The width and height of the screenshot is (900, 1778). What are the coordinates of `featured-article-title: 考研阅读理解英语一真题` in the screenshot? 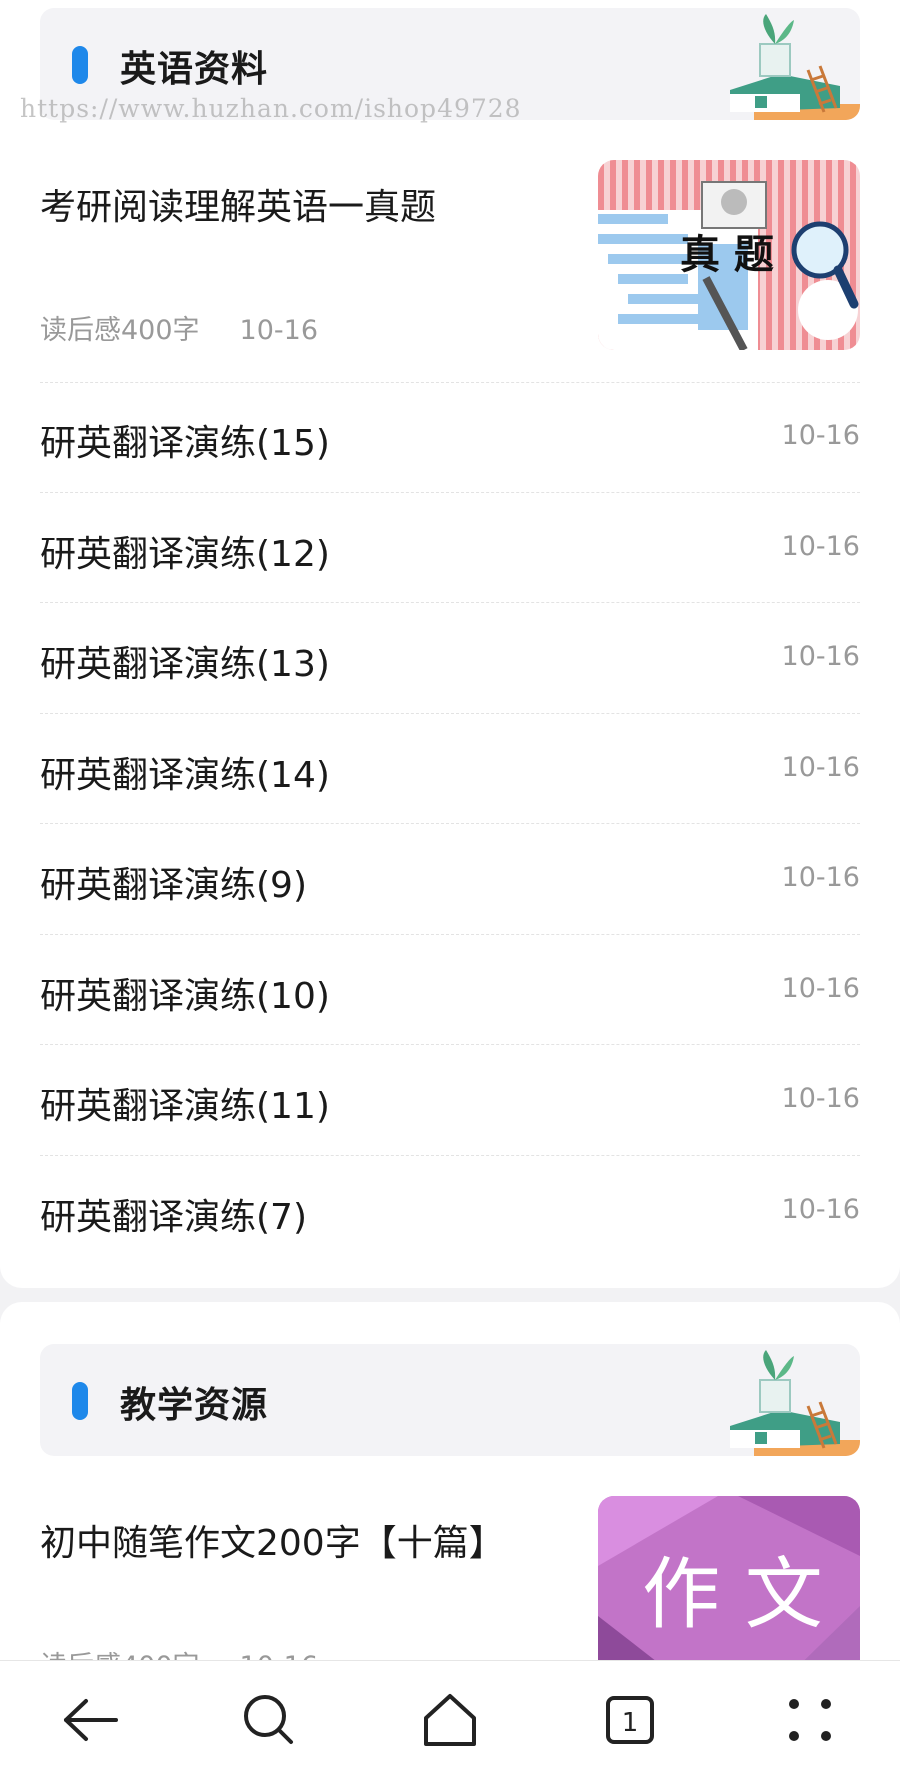 It's located at (238, 207).